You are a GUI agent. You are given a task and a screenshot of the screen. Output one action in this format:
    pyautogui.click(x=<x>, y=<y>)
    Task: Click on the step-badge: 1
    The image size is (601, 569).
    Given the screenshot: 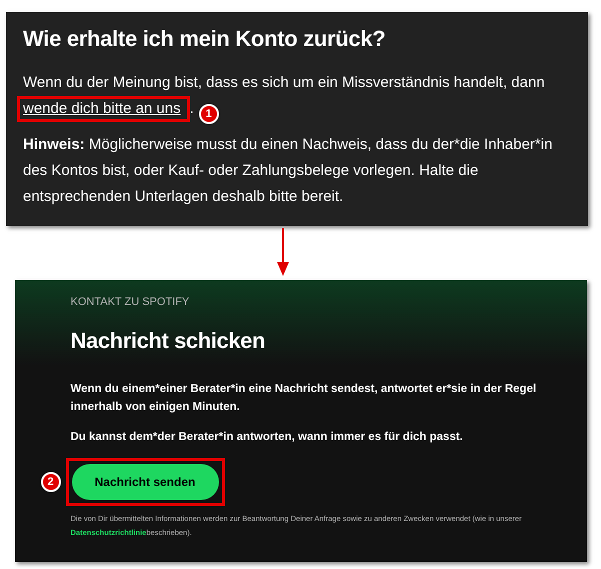 What is the action you would take?
    pyautogui.click(x=208, y=114)
    